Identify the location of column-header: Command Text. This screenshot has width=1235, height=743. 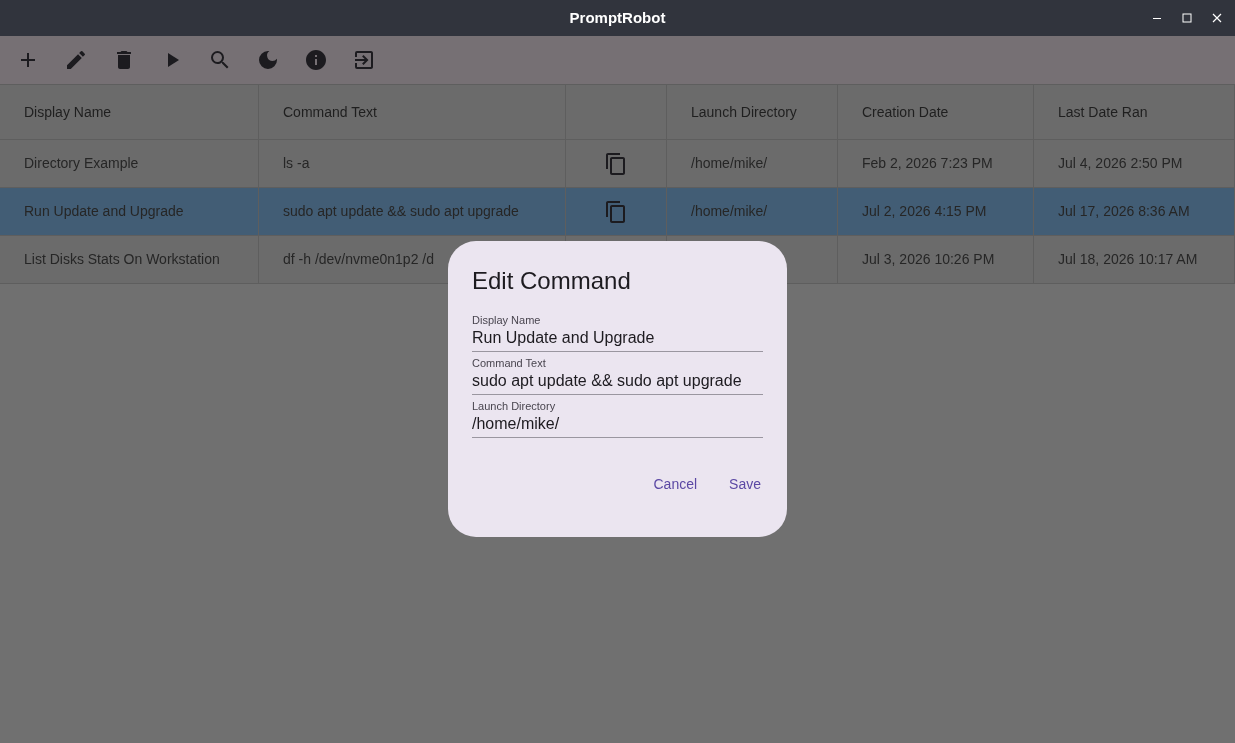
(330, 112).